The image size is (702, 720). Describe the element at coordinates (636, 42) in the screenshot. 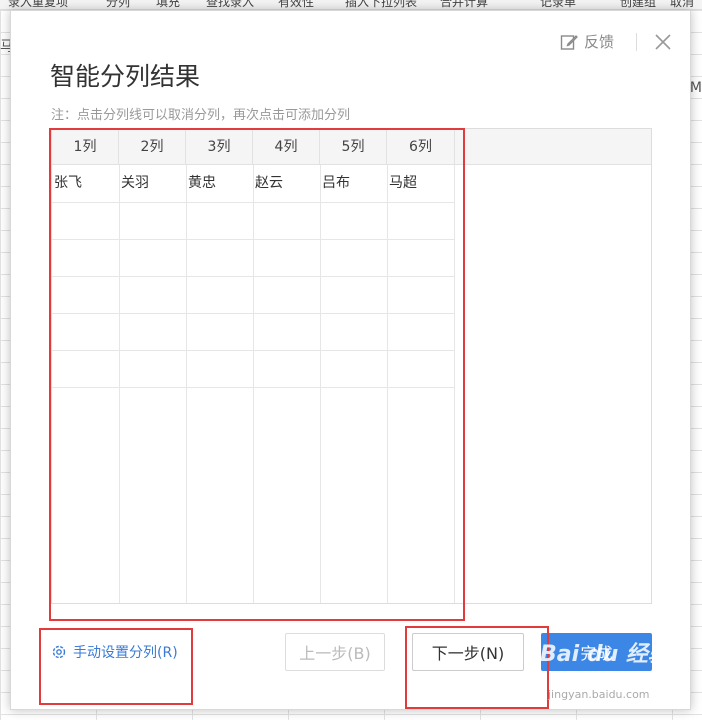

I see `header-divider` at that location.